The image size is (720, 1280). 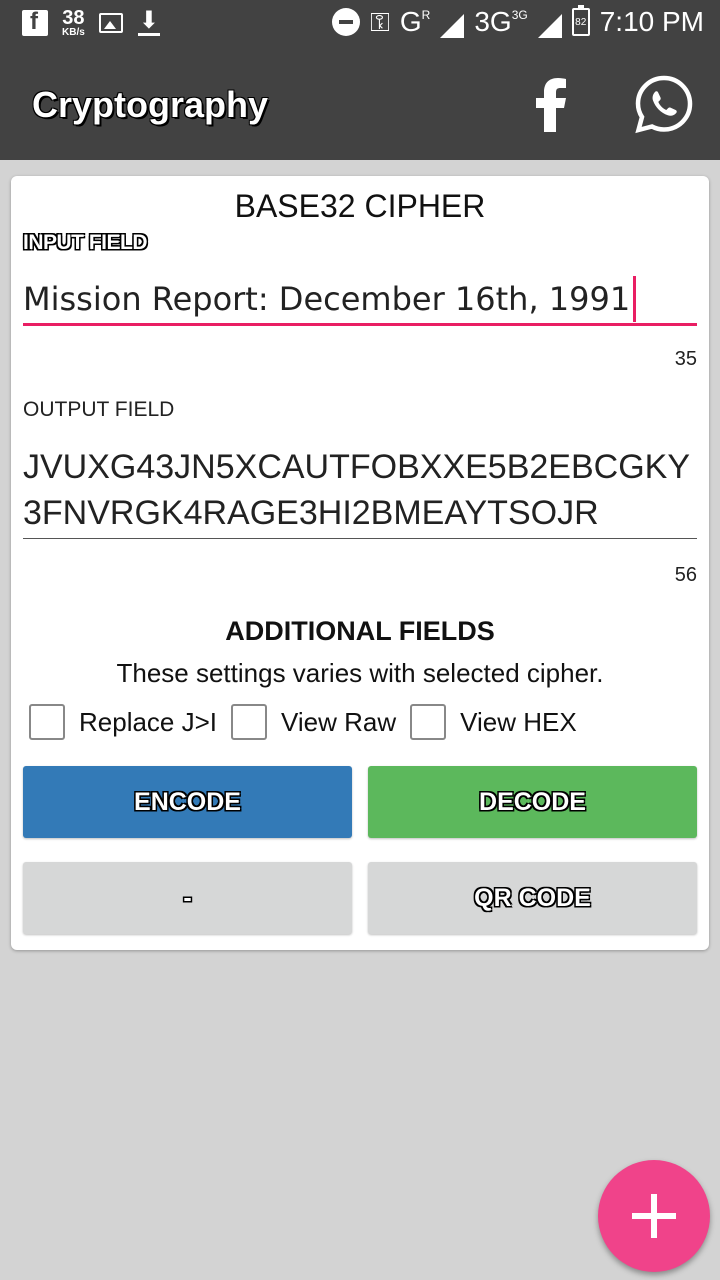 I want to click on view-hex-option: View HEX, so click(x=493, y=722).